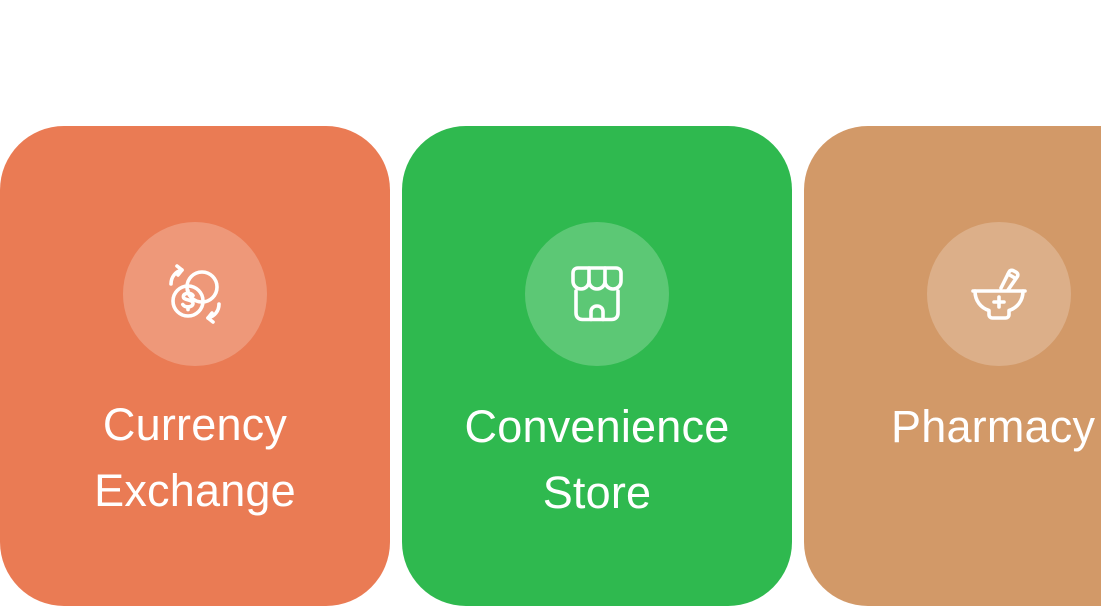 Image resolution: width=1101 pixels, height=606 pixels. Describe the element at coordinates (195, 424) in the screenshot. I see `currency-exchange-label-line1: Currency` at that location.